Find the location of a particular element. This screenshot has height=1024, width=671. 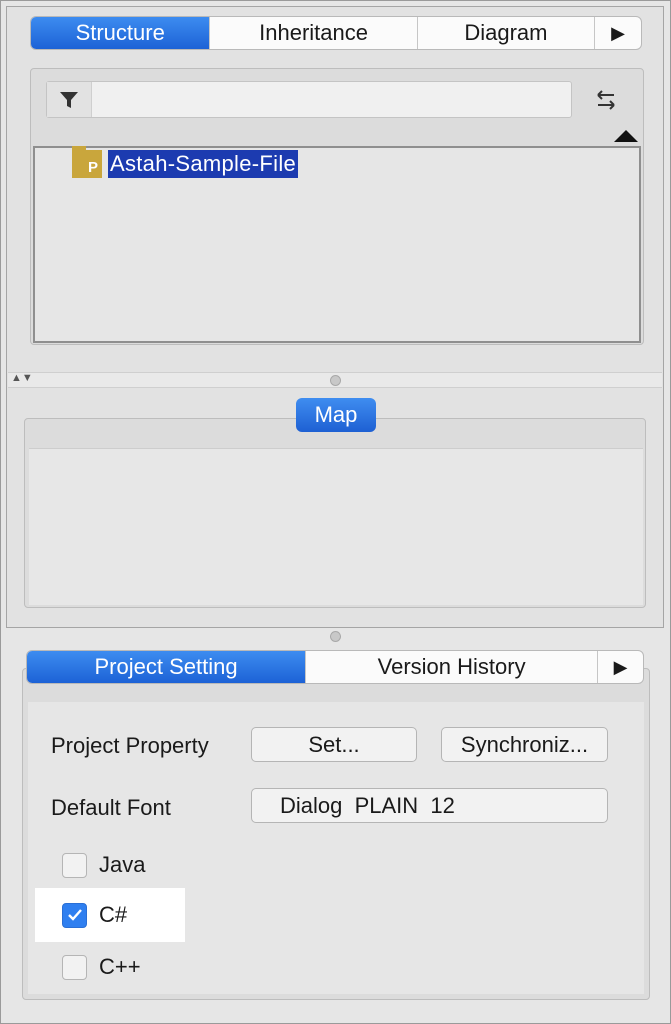

font-value: Dialog PLAIN 12 is located at coordinates (367, 805).